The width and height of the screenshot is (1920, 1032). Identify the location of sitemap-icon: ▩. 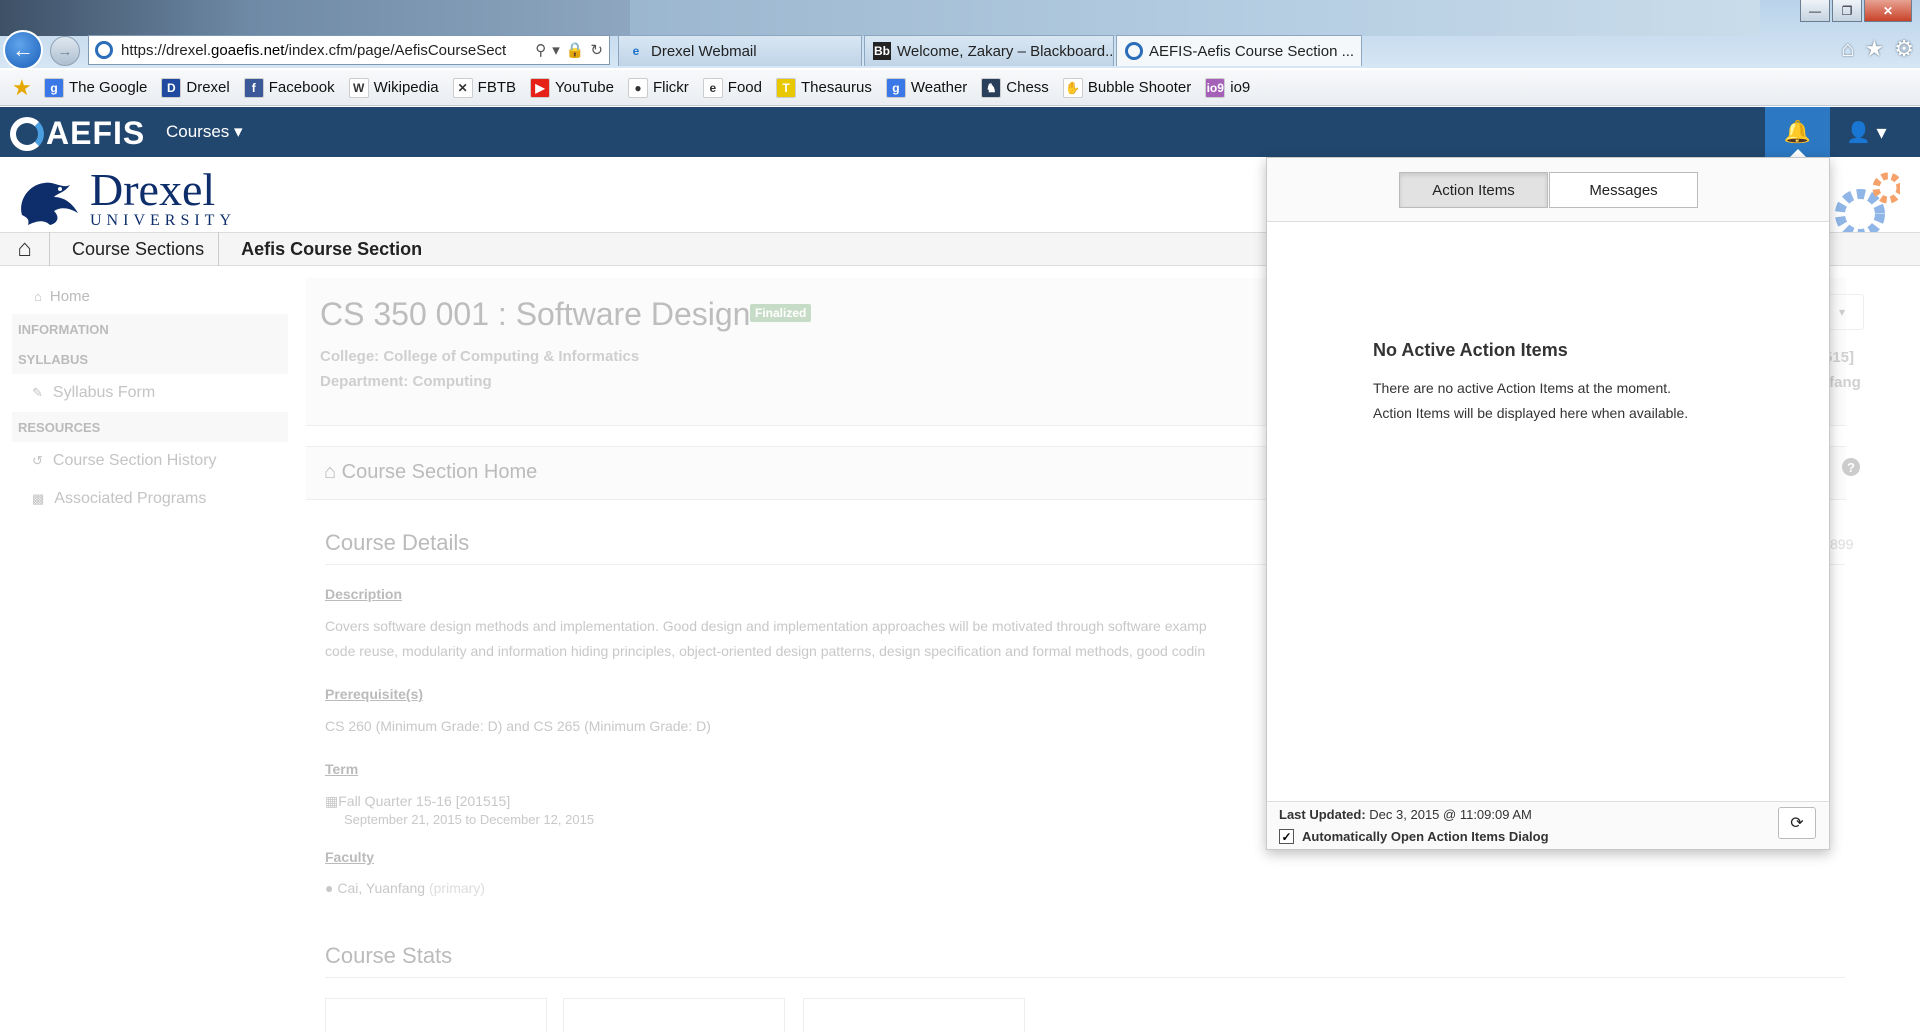
(38, 498).